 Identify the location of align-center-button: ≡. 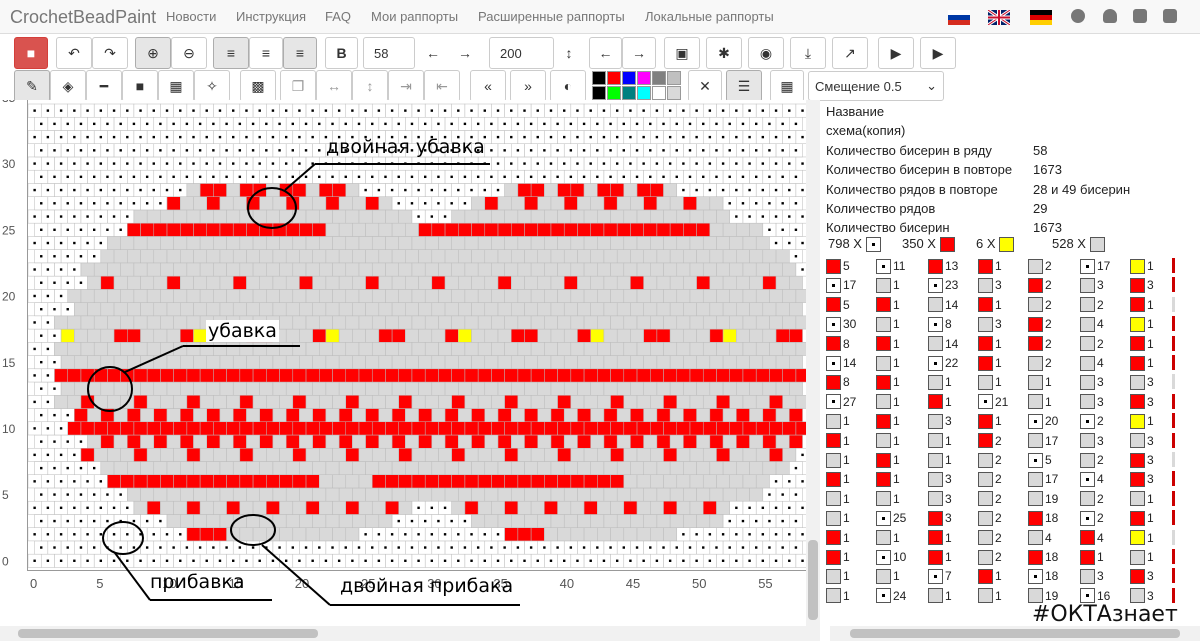
(266, 53).